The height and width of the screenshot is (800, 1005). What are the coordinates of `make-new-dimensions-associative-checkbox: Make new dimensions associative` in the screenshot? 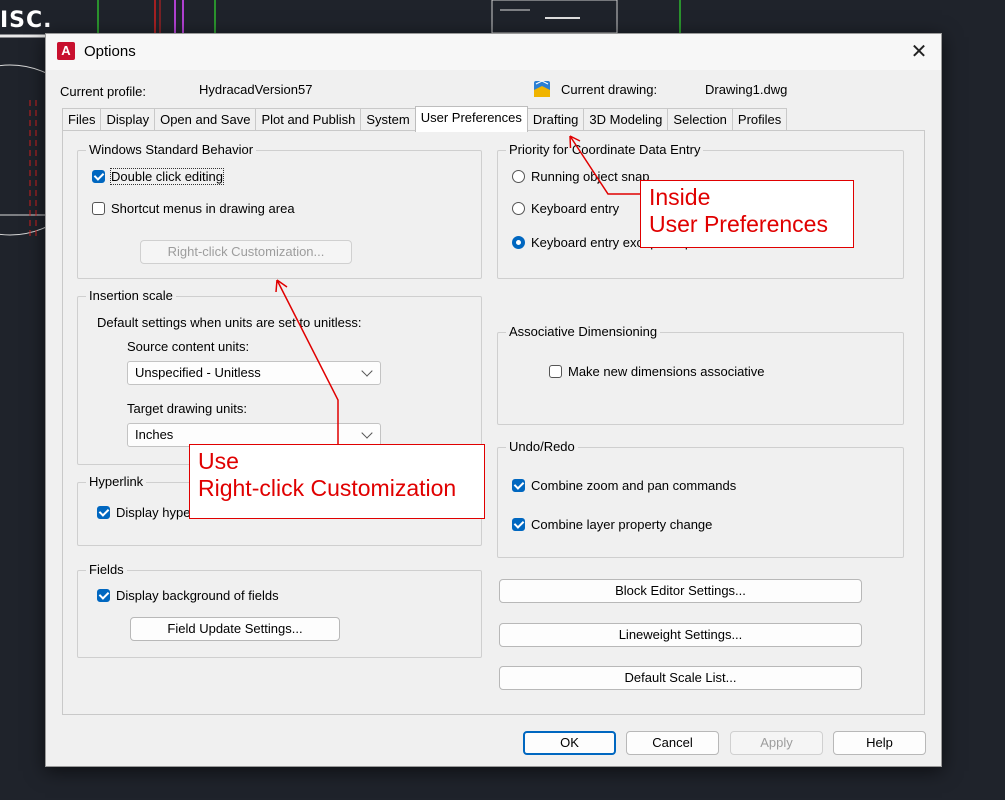 It's located at (657, 371).